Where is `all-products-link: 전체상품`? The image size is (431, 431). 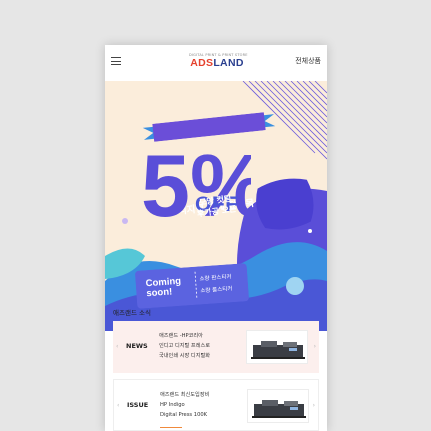 all-products-link: 전체상품 is located at coordinates (308, 61).